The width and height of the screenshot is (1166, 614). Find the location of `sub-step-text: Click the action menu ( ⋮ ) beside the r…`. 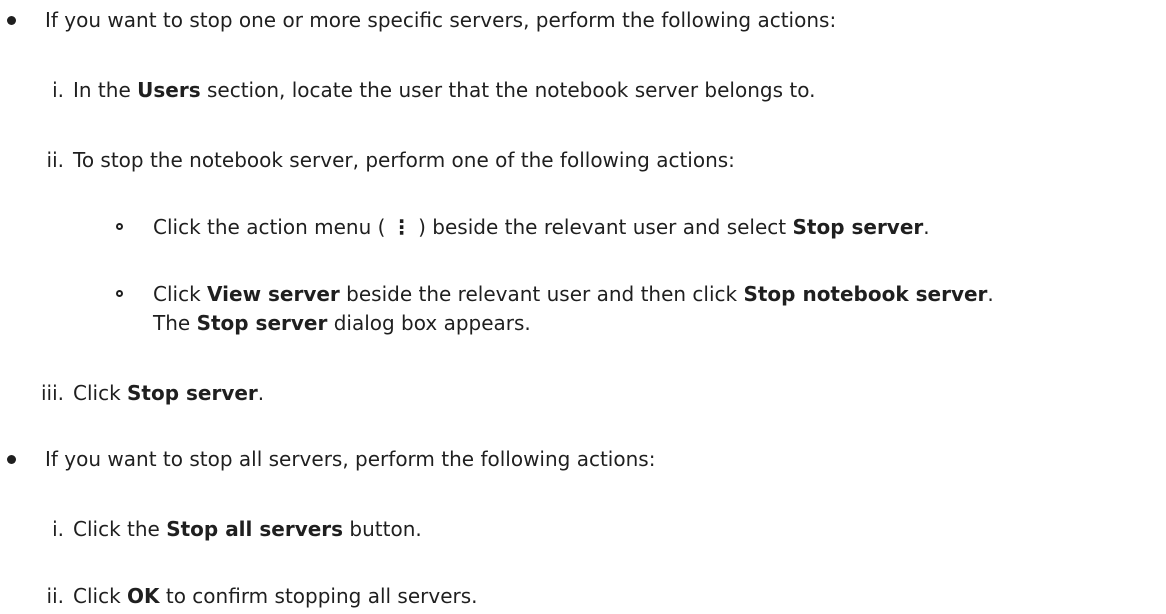

sub-step-text: Click the action menu ( ⋮ ) beside the r… is located at coordinates (541, 227).